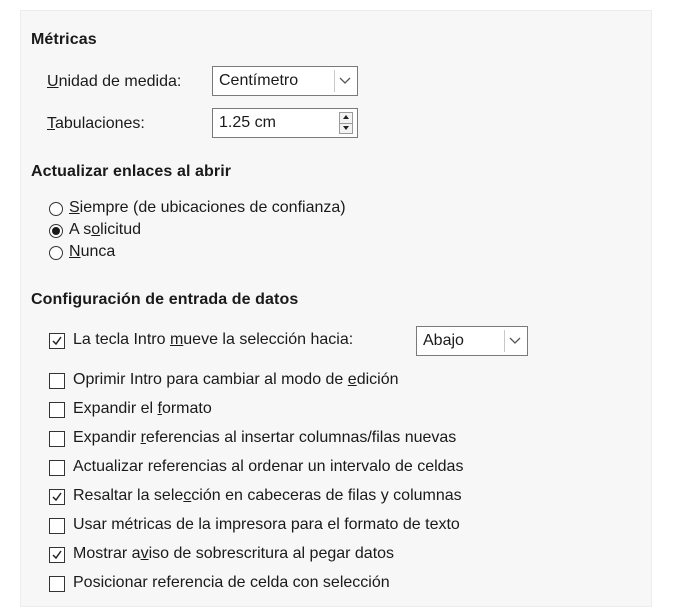 The image size is (682, 610). I want to click on check-expand-format: Expandir el formato, so click(329, 411).